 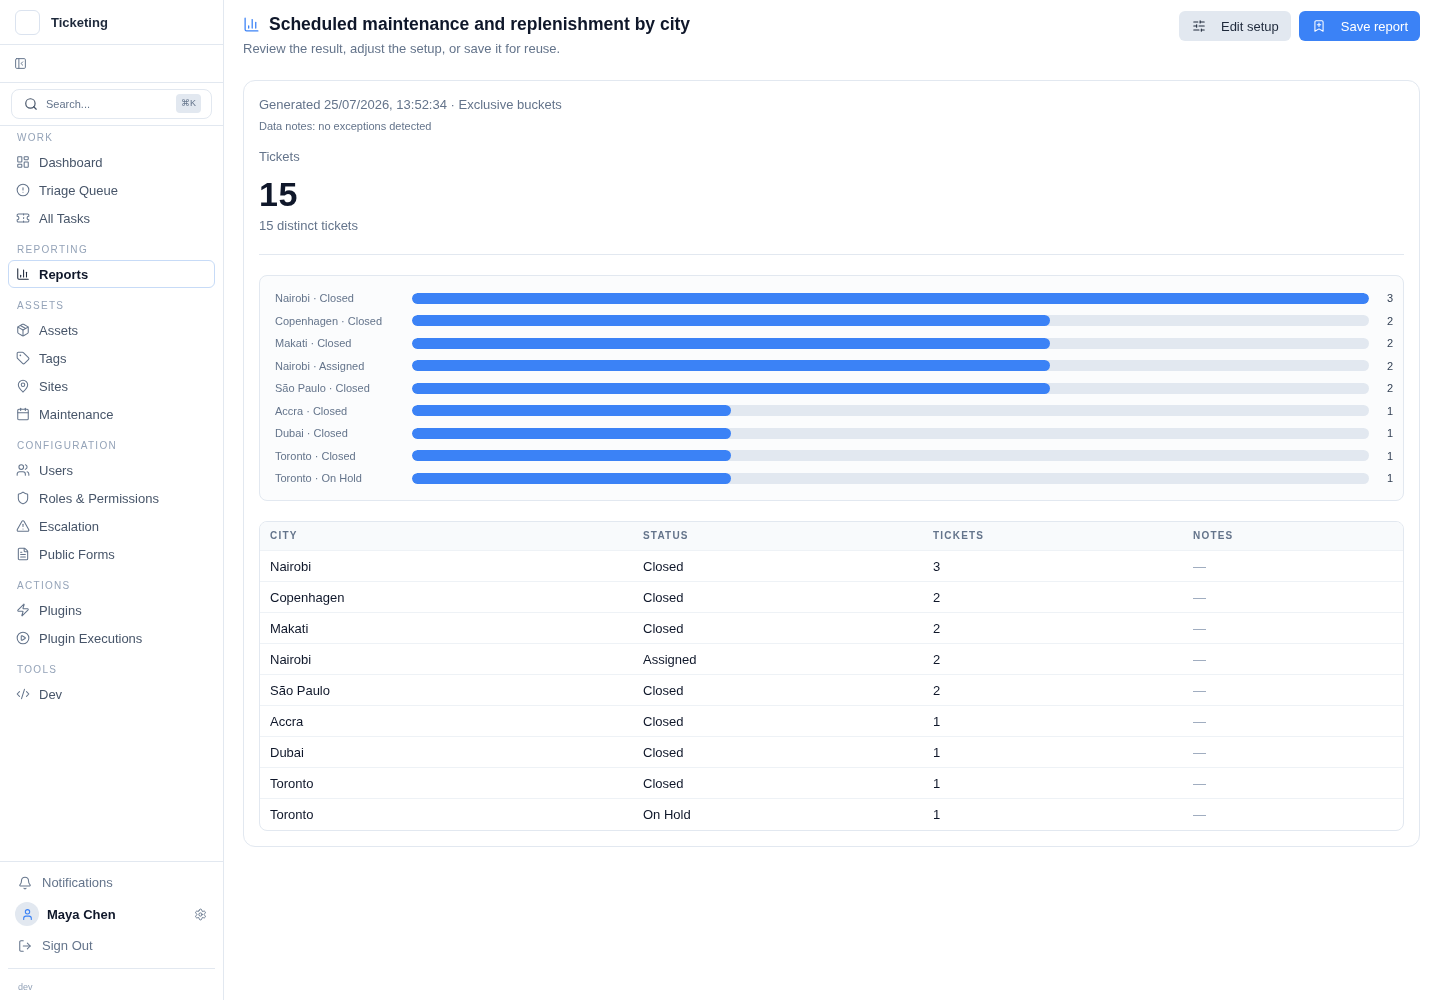 I want to click on nav-item: Maintenance, so click(x=111, y=414).